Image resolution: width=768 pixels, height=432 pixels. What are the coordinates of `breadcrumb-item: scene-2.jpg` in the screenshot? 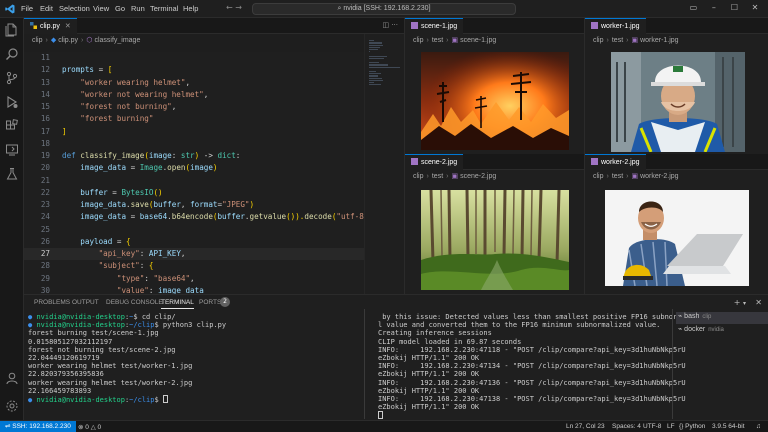 It's located at (478, 176).